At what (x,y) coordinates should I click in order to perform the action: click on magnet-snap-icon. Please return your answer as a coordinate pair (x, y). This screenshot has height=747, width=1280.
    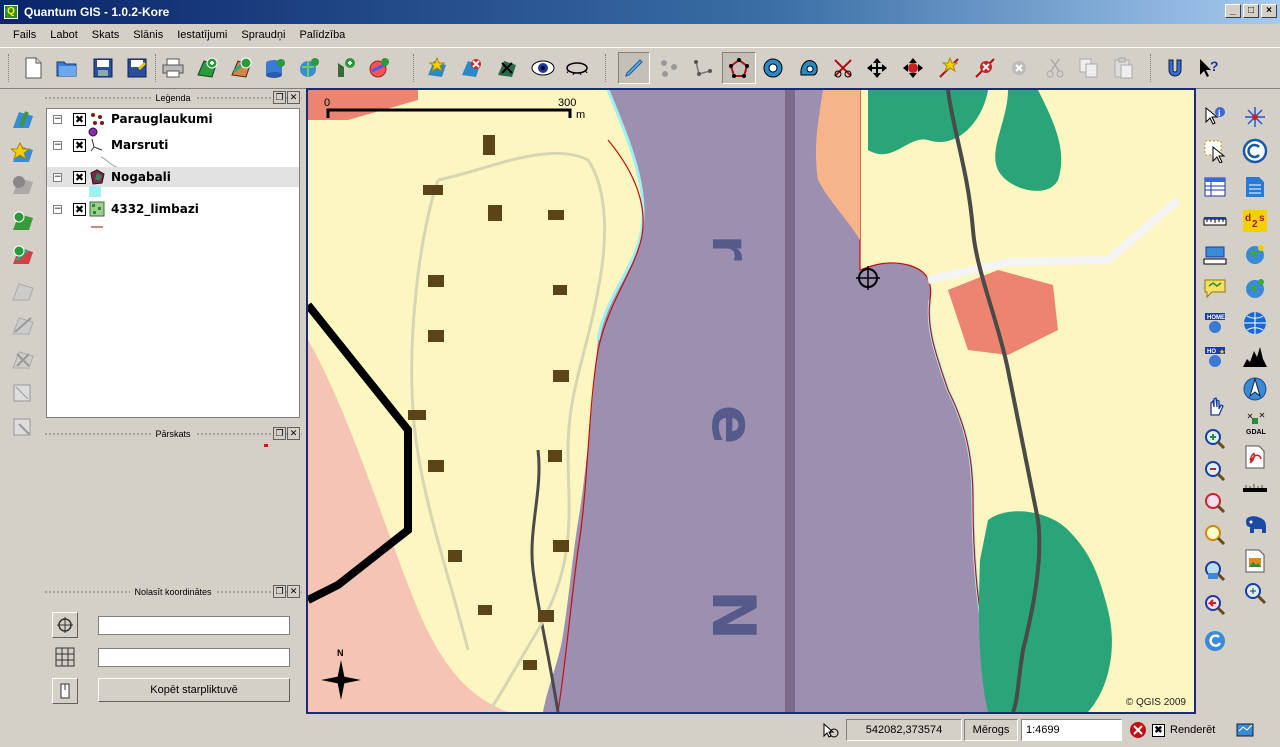
    Looking at the image, I should click on (1175, 68).